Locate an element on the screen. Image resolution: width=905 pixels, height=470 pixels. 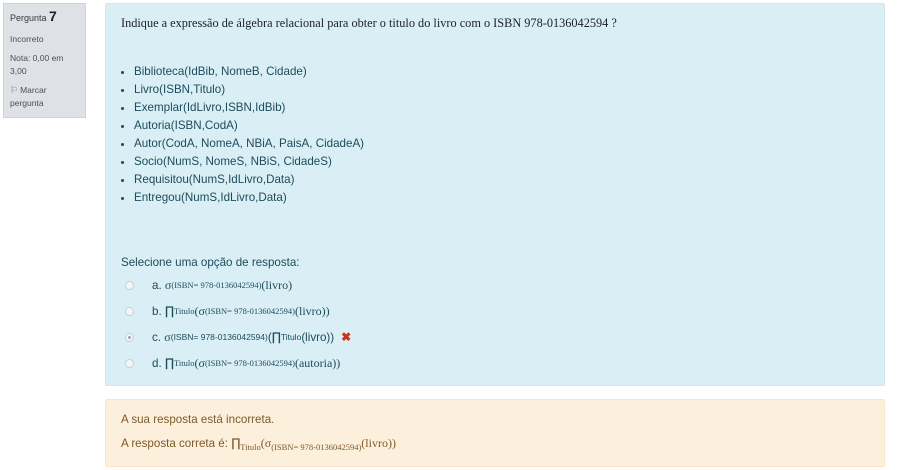
option-c-argument: (livro)) is located at coordinates (318, 337).